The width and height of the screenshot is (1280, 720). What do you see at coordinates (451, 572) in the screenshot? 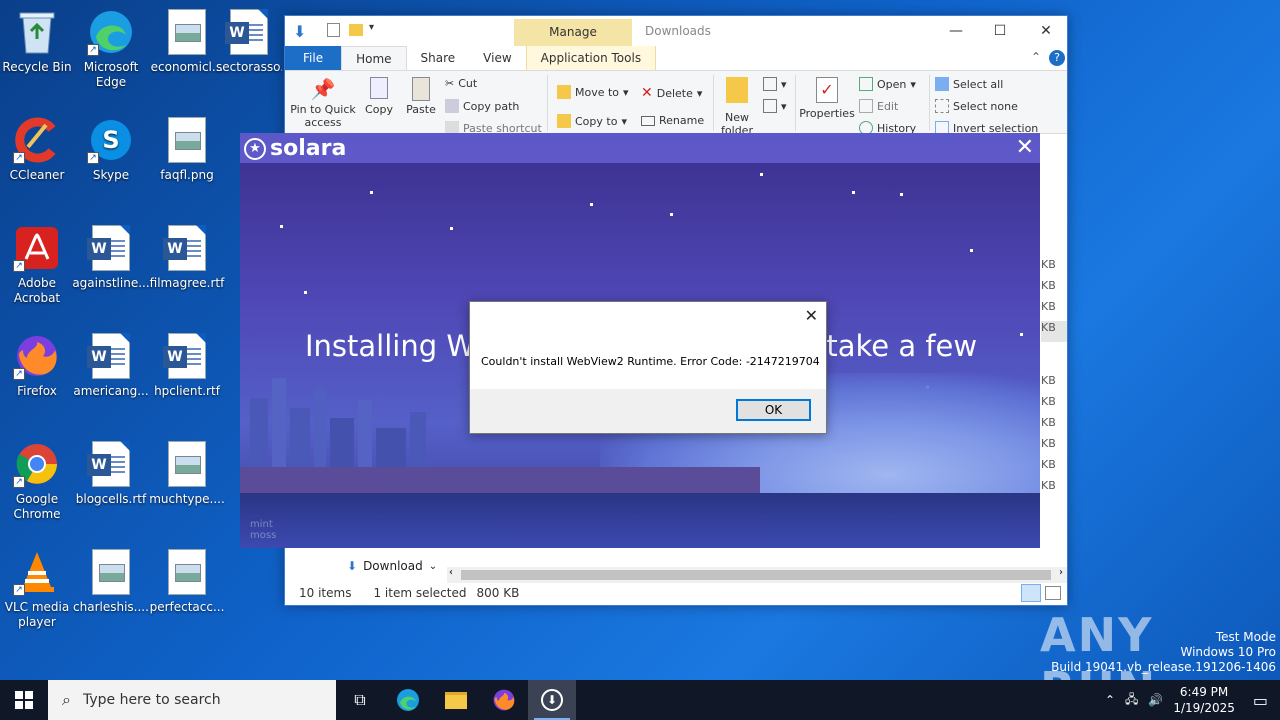
I see `scroll-left-icon: ‹` at bounding box center [451, 572].